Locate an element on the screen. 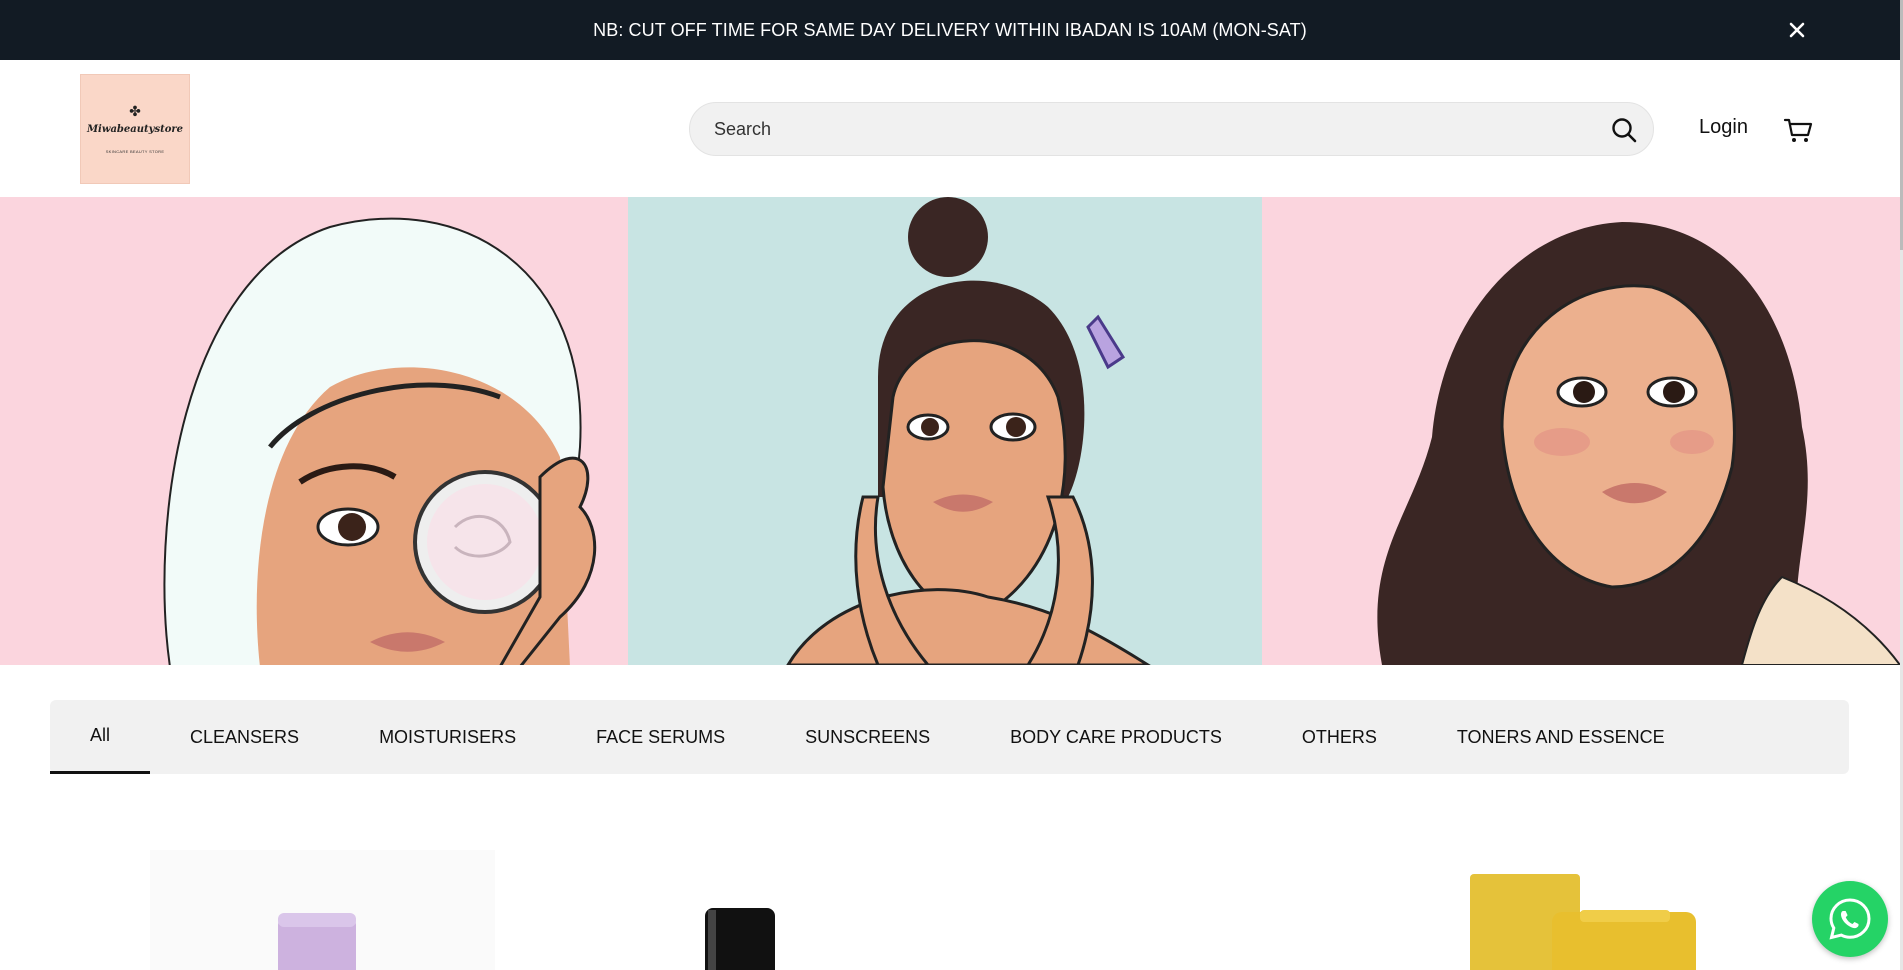  tab-label: BODY CARE PRODUCTS is located at coordinates (1116, 736).